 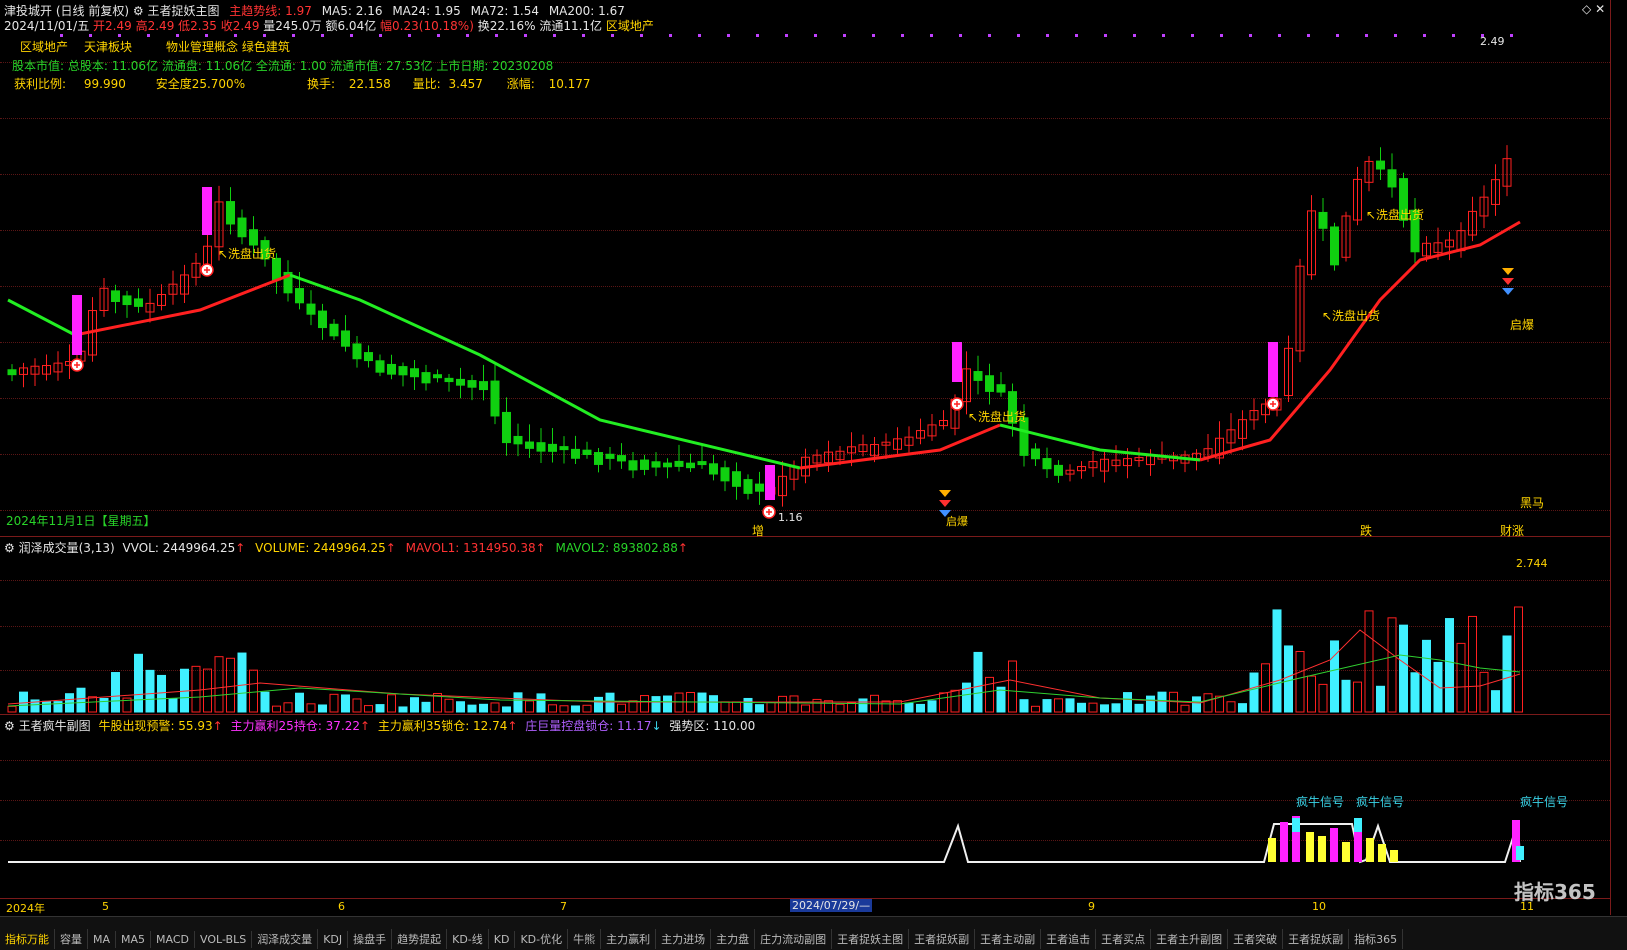 What do you see at coordinates (1190, 939) in the screenshot?
I see `tab-23: 王者主升副图` at bounding box center [1190, 939].